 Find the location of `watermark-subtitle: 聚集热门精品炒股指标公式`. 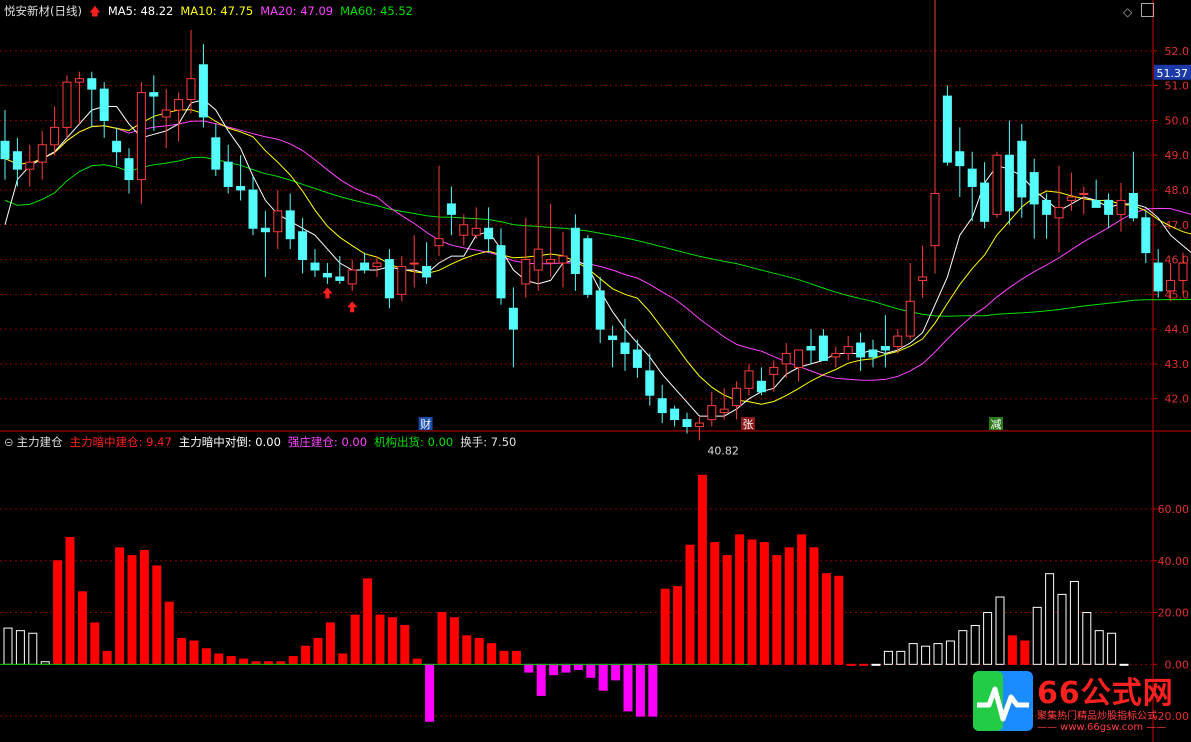

watermark-subtitle: 聚集热门精品炒股指标公式 is located at coordinates (1097, 716).